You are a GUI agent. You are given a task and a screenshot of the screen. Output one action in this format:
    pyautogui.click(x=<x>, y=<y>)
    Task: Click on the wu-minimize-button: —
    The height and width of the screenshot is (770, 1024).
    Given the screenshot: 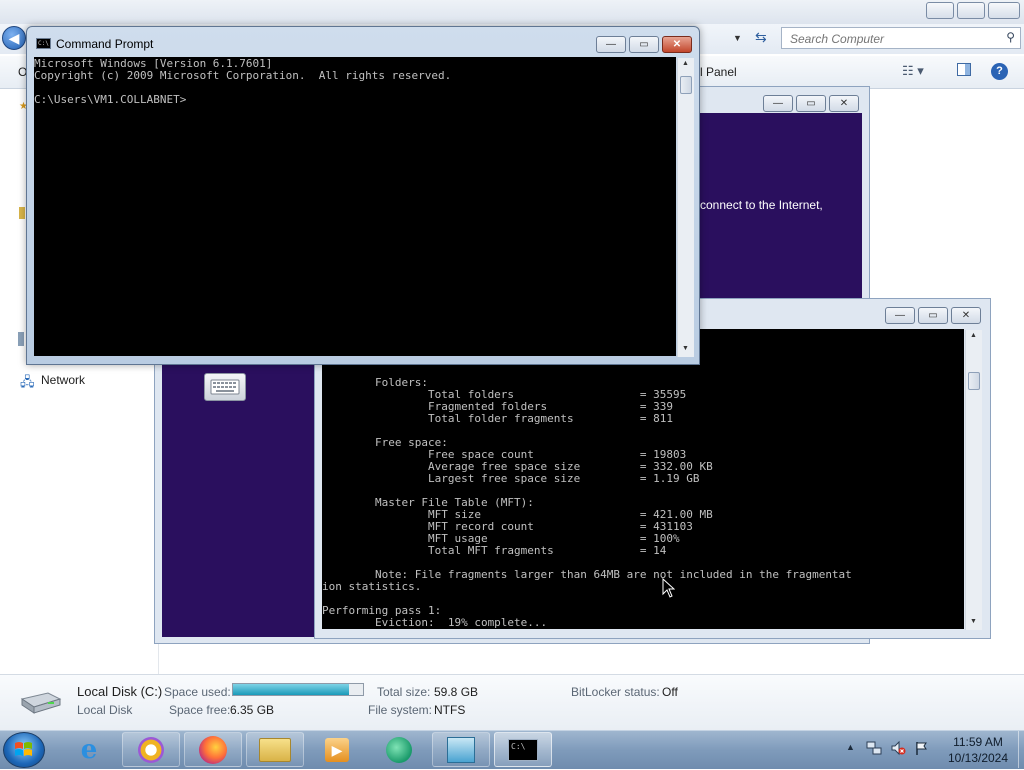 What is the action you would take?
    pyautogui.click(x=778, y=103)
    